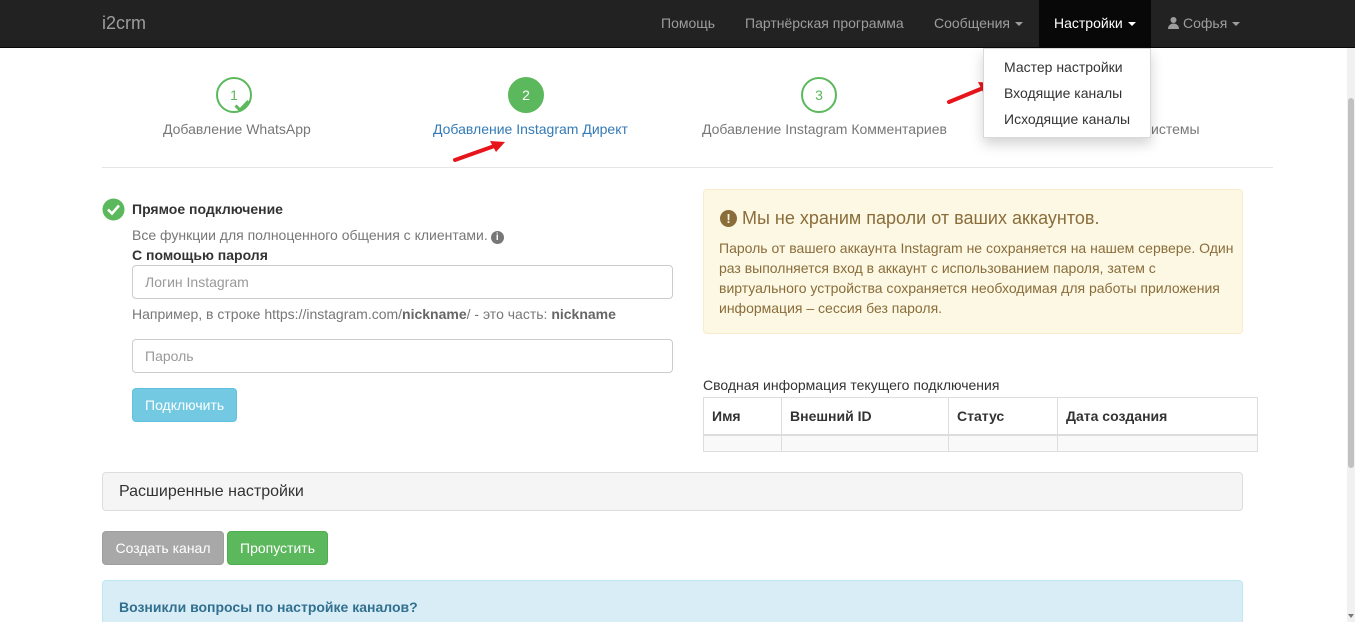  Describe the element at coordinates (1351, 616) in the screenshot. I see `scroll-down-arrow-icon` at that location.